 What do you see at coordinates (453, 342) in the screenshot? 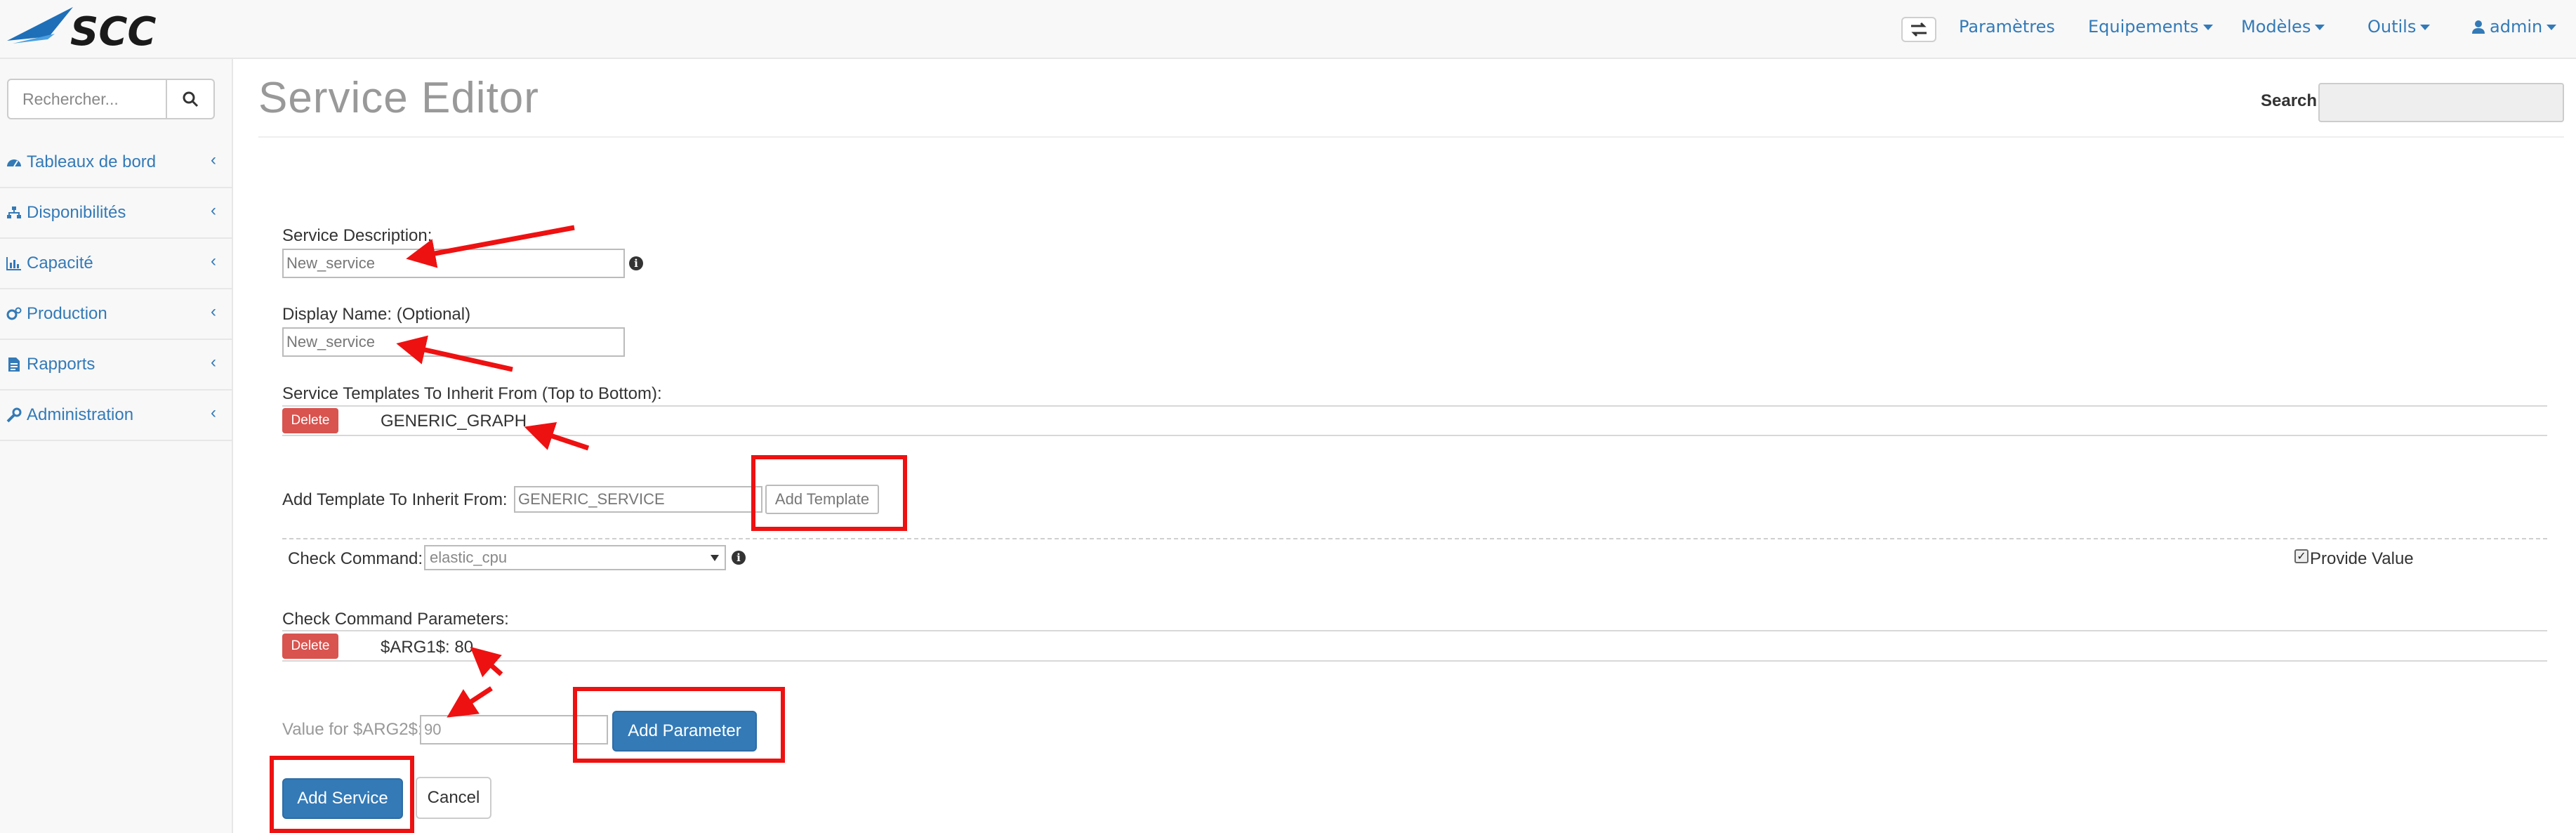
I see `display-name-input: New_service` at bounding box center [453, 342].